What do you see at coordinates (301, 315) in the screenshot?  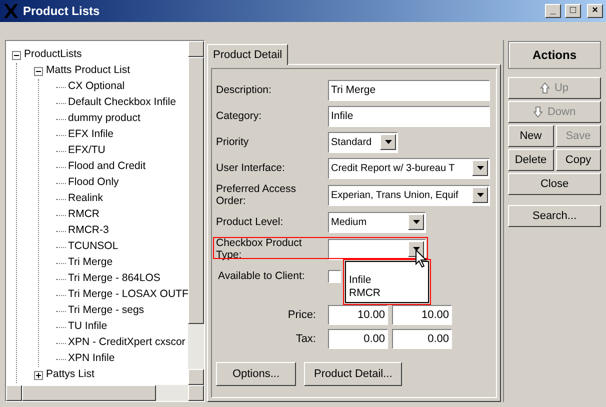 I see `field-label: Price:` at bounding box center [301, 315].